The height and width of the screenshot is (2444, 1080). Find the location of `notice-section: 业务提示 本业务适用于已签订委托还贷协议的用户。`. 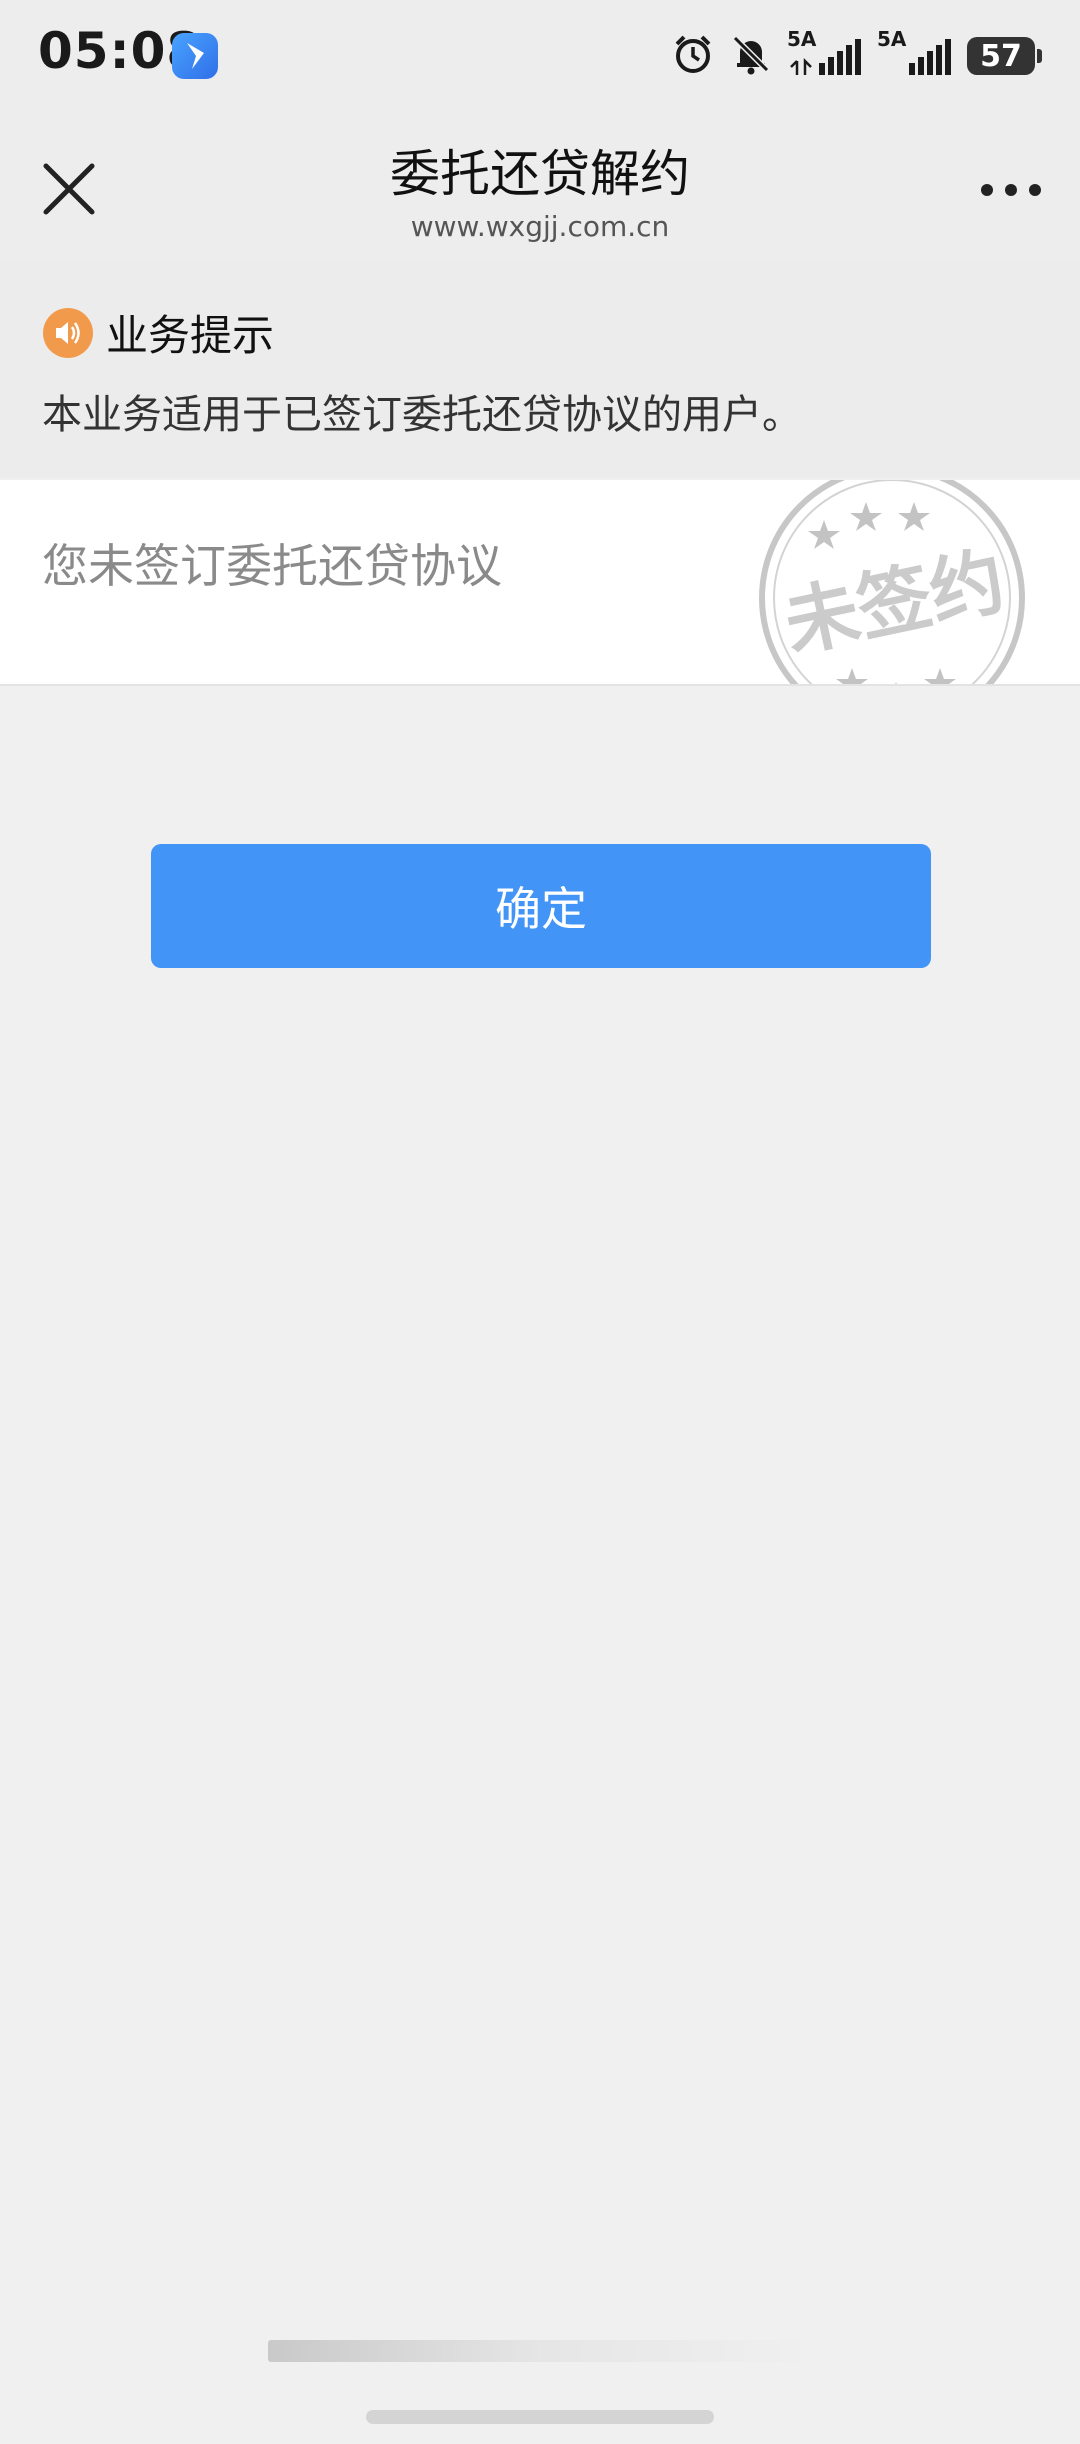

notice-section: 业务提示 本业务适用于已签订委托还贷协议的用户。 is located at coordinates (540, 369).